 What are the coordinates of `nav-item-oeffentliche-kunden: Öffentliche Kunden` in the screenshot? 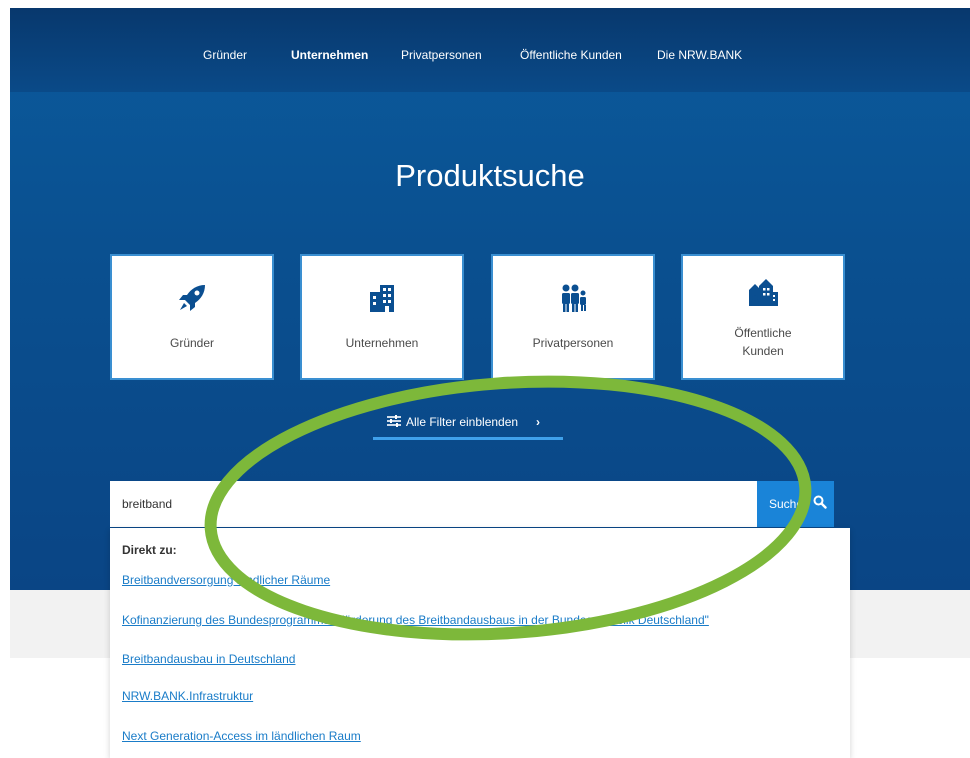 It's located at (571, 55).